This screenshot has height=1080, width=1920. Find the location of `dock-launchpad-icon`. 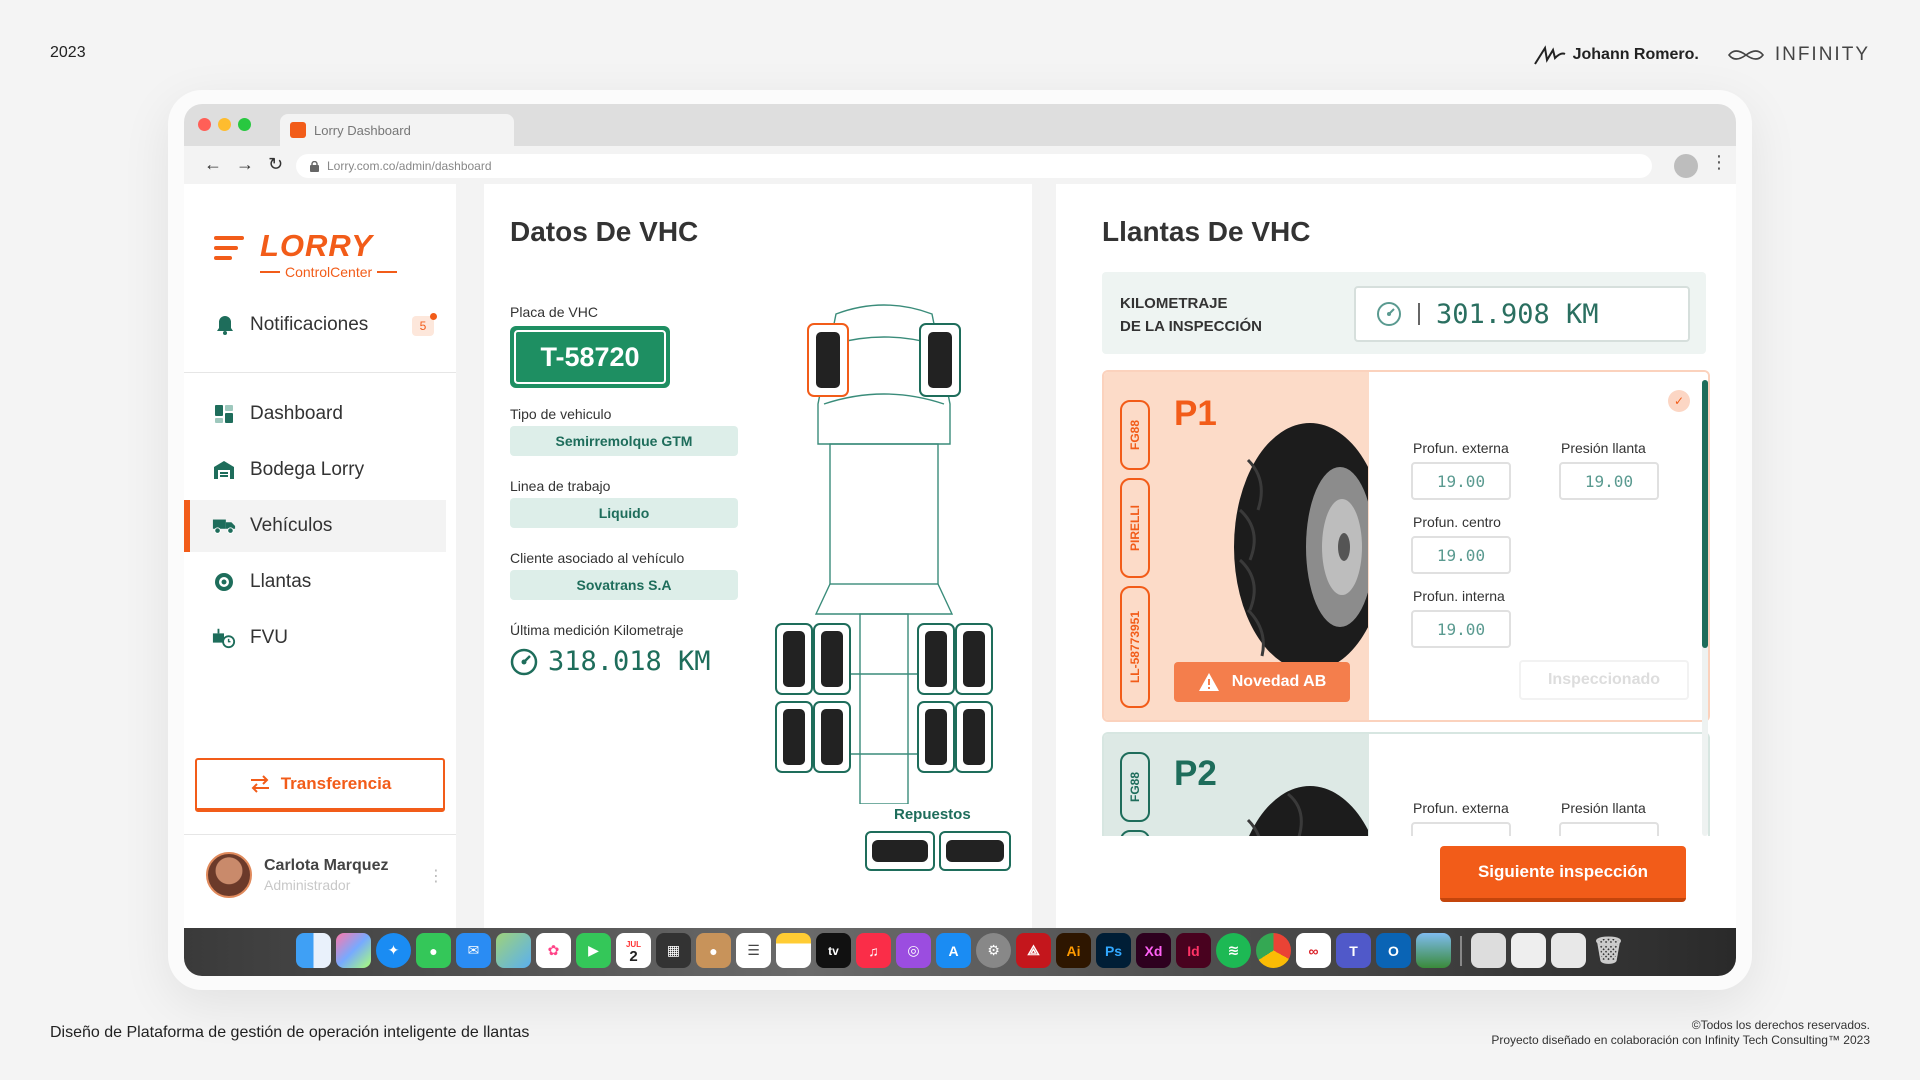

dock-launchpad-icon is located at coordinates (353, 950).